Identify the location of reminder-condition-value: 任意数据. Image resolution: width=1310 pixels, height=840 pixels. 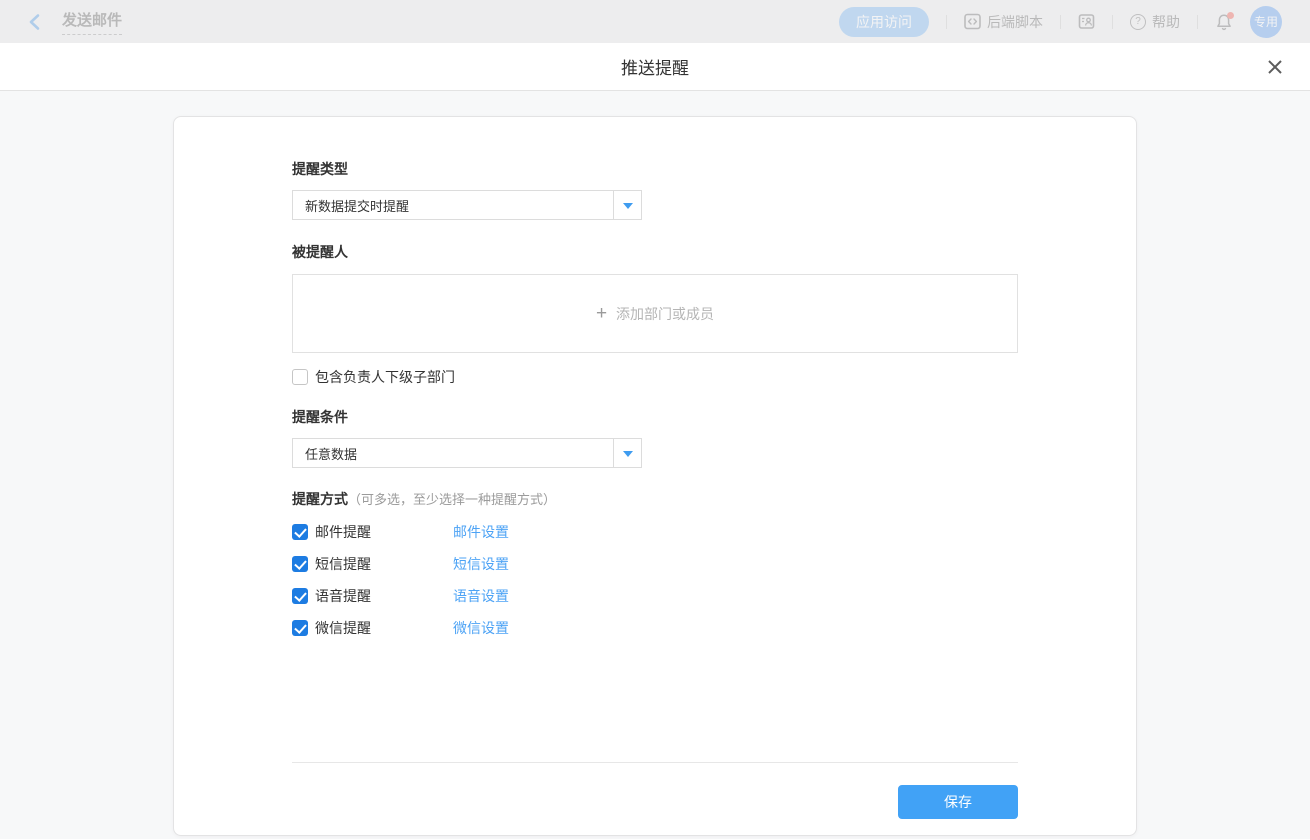
(331, 454).